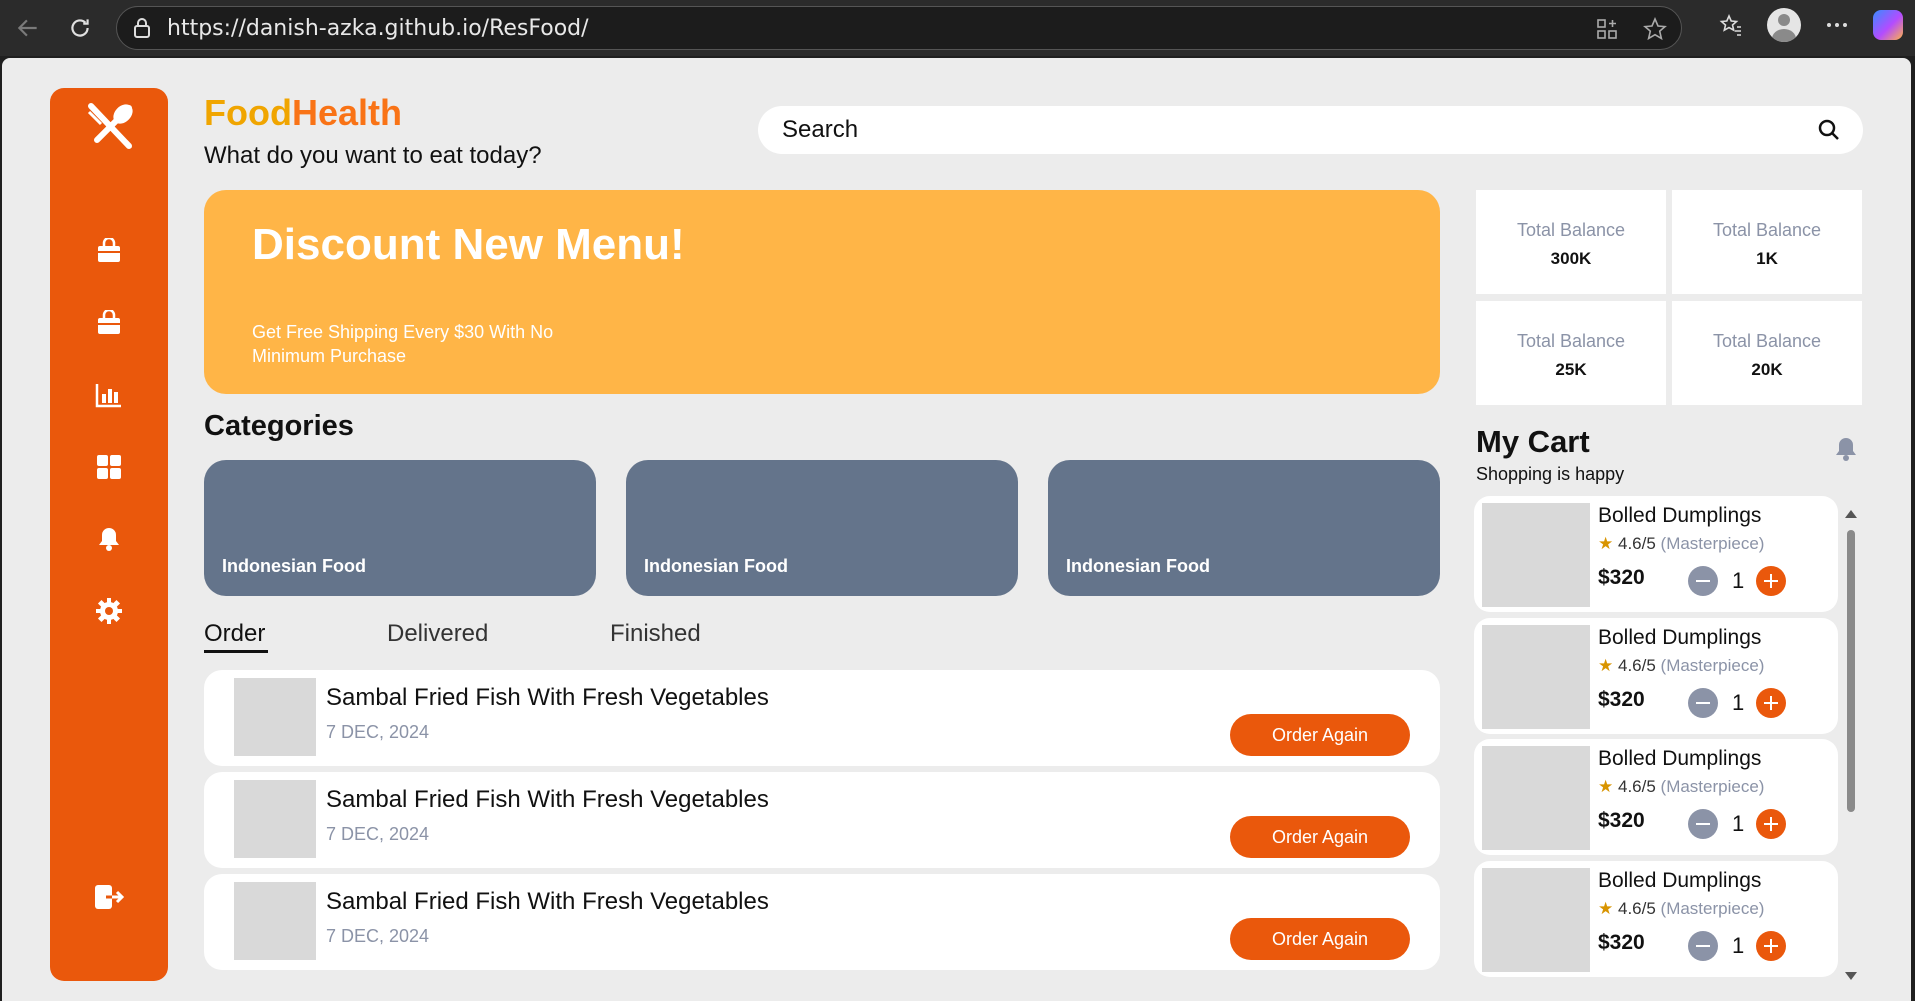  I want to click on brand-logo-text: FoodHealth, so click(303, 113).